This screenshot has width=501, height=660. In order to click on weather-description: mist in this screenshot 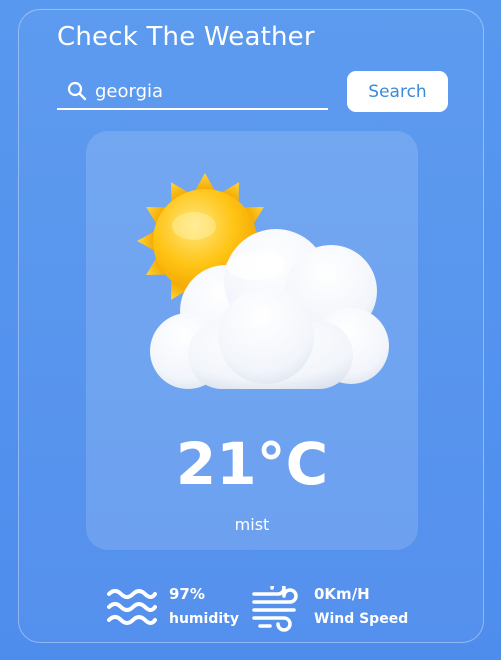, I will do `click(252, 524)`.